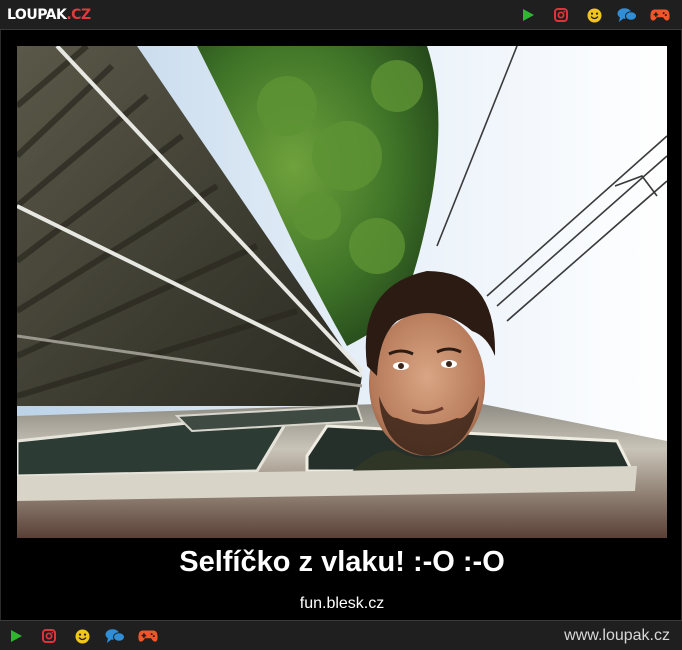 The width and height of the screenshot is (682, 650). What do you see at coordinates (341, 15) in the screenshot?
I see `top-bar: LOUPAK.CZ` at bounding box center [341, 15].